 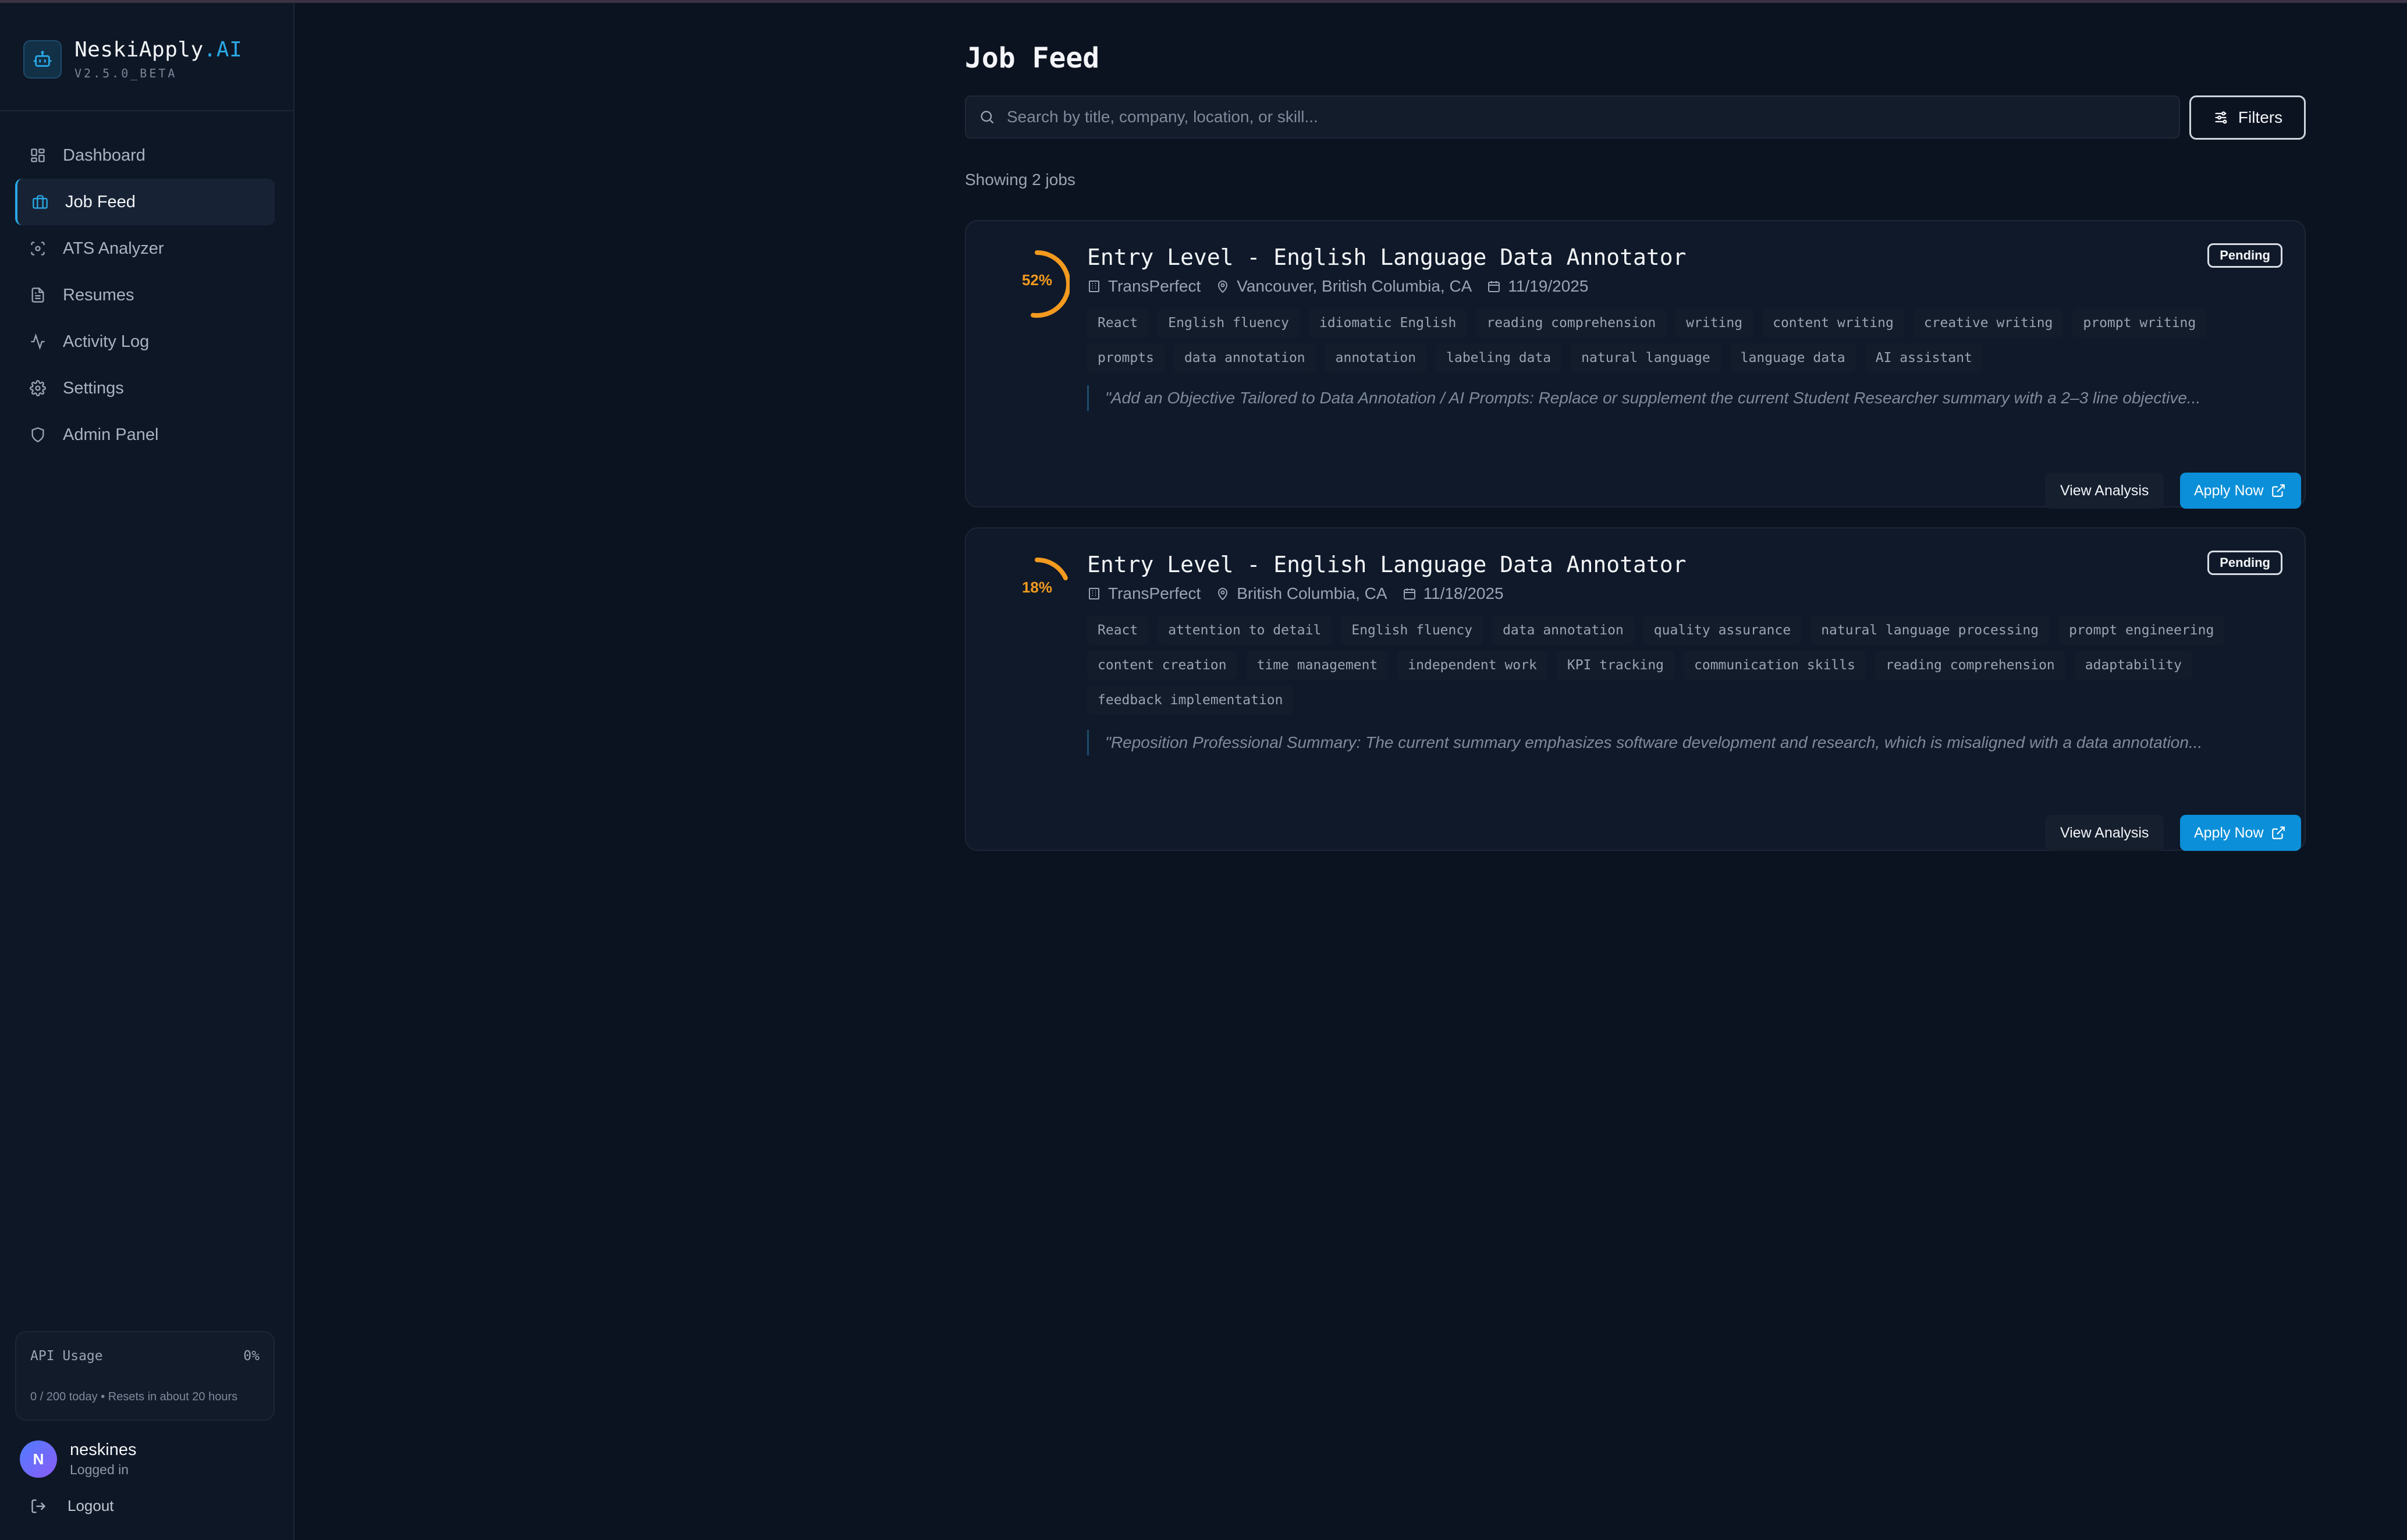 I want to click on sidebar-item-activity-log: Activity Log, so click(x=145, y=341).